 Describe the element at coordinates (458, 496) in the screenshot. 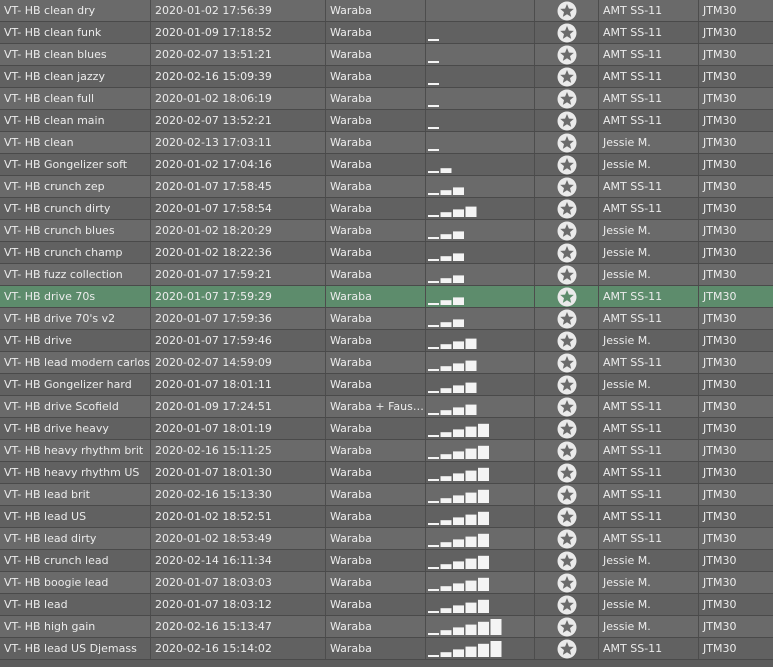

I see `signal-bars-icon` at that location.